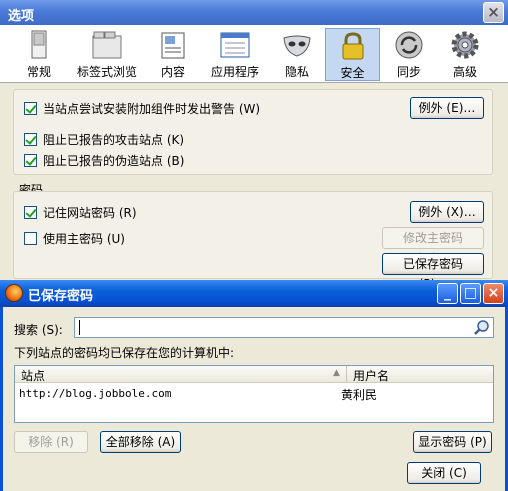 The image size is (508, 491). Describe the element at coordinates (465, 45) in the screenshot. I see `advanced-gear-icon` at that location.